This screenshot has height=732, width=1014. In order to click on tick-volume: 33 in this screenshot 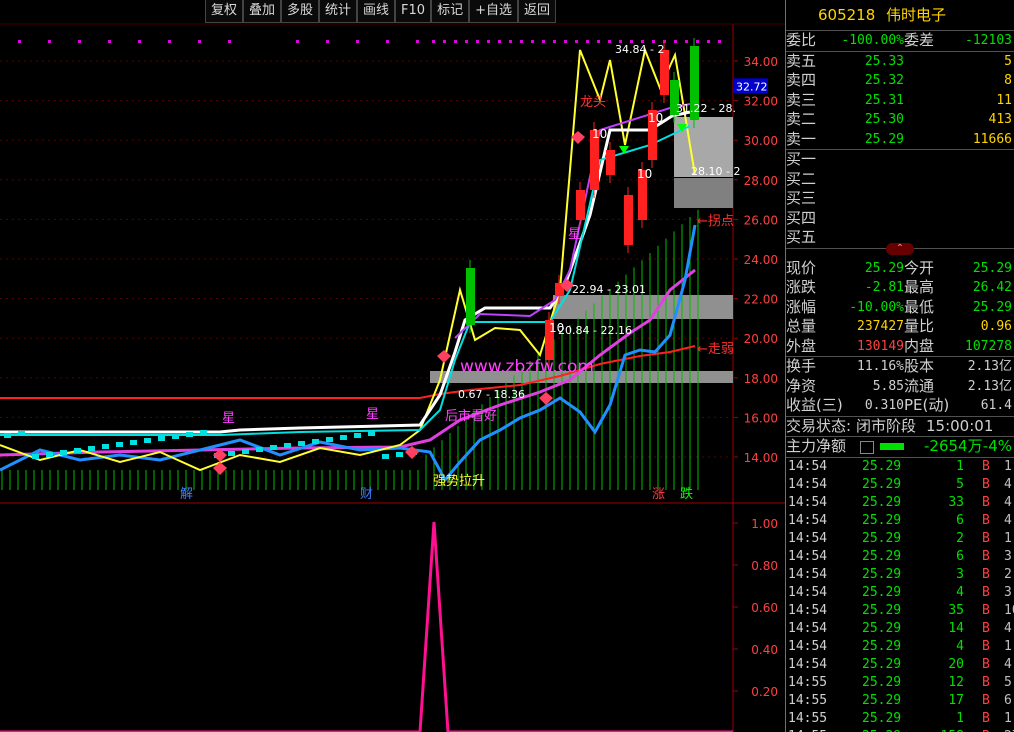, I will do `click(956, 502)`.